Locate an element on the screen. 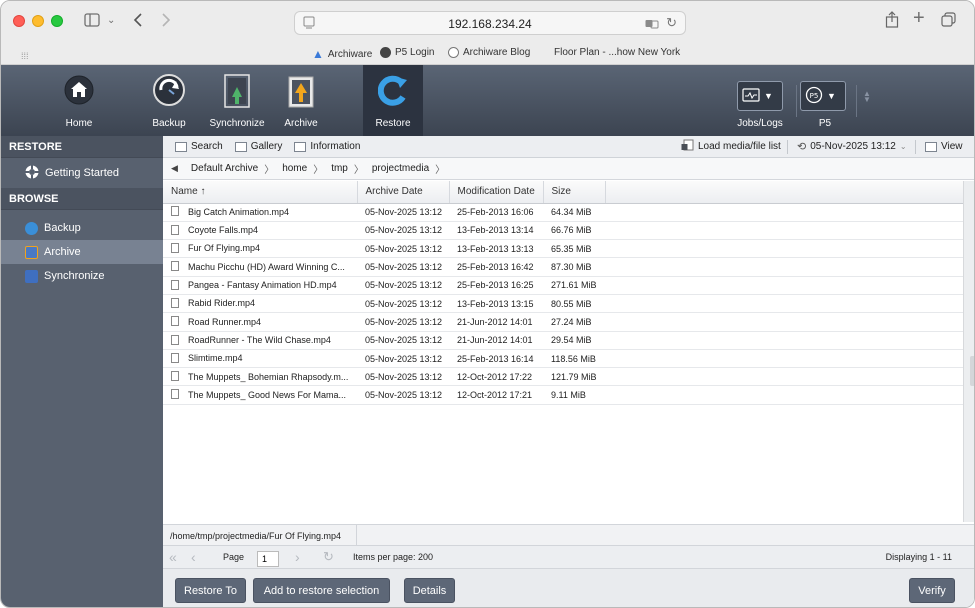 The image size is (975, 608). home-button: Home is located at coordinates (79, 100).